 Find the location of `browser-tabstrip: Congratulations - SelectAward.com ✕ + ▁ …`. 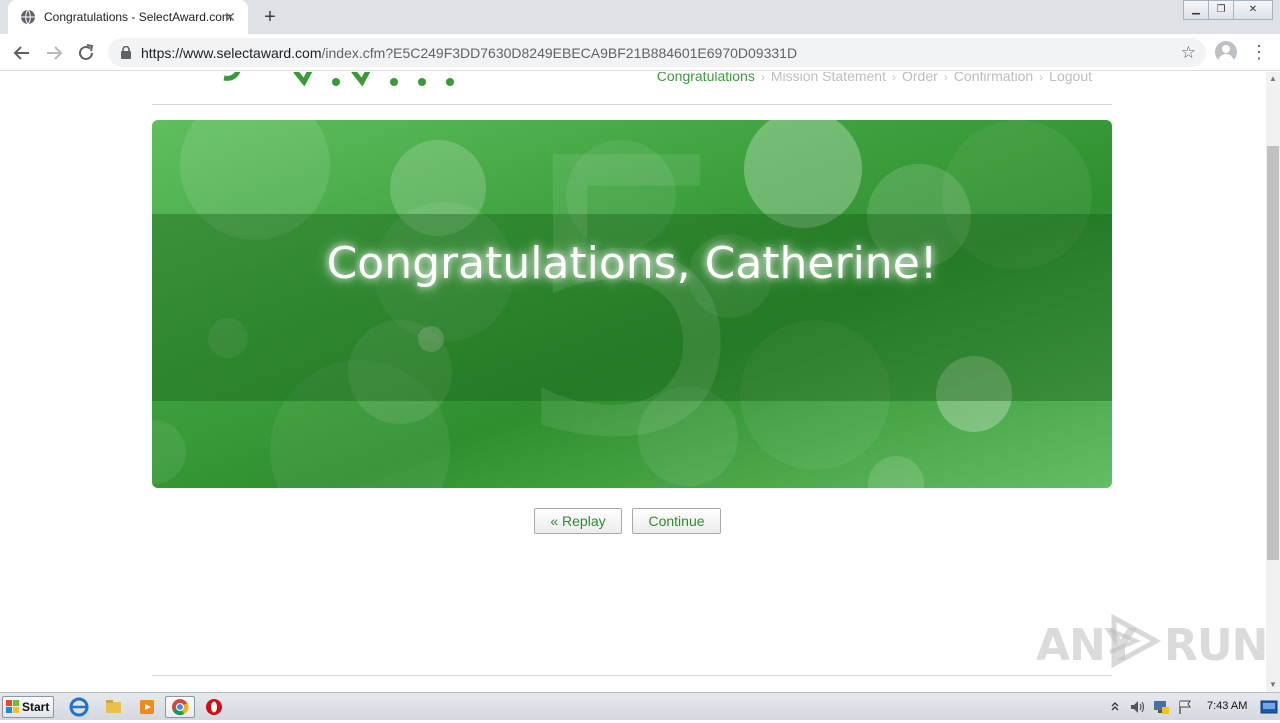

browser-tabstrip: Congratulations - SelectAward.com ✕ + ▁ … is located at coordinates (640, 17).